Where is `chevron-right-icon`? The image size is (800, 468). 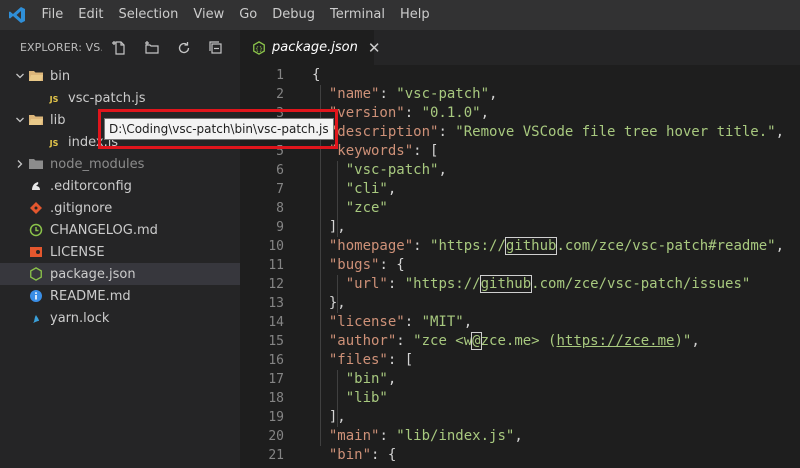
chevron-right-icon is located at coordinates (20, 164).